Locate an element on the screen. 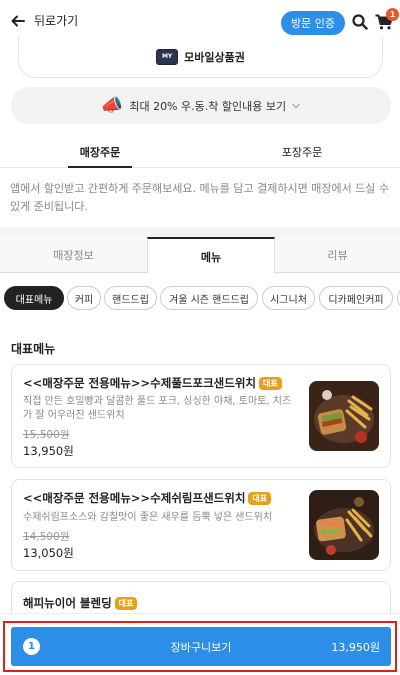 The width and height of the screenshot is (400, 675). mobile-voucher-button: MY 모바일상품권 is located at coordinates (200, 57).